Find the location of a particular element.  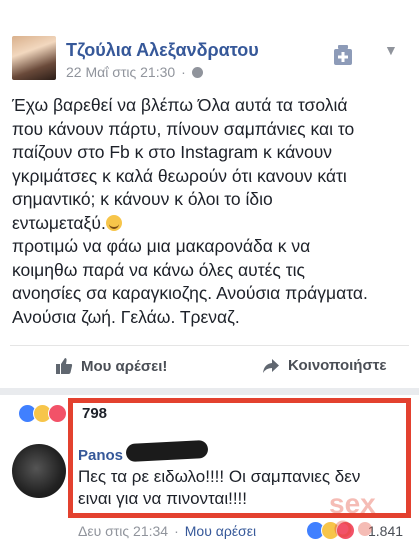

post-meta: 22 Μαΐ στις 21:30 · is located at coordinates (134, 72).